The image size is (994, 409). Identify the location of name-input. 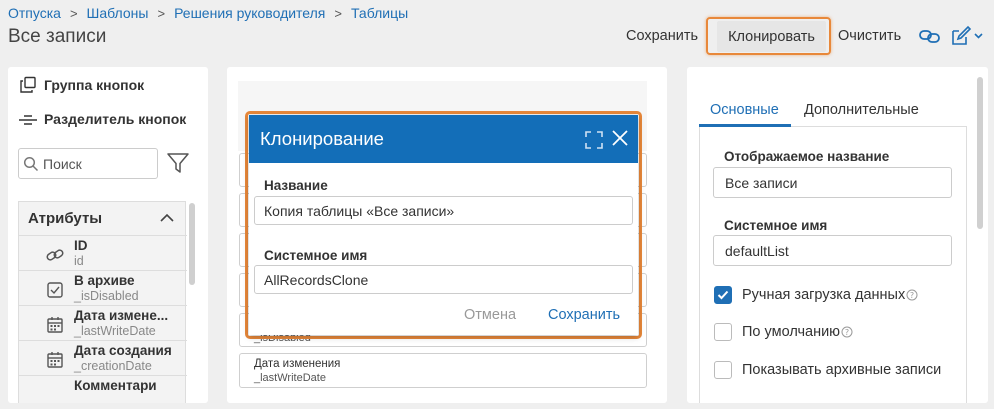
(443, 210).